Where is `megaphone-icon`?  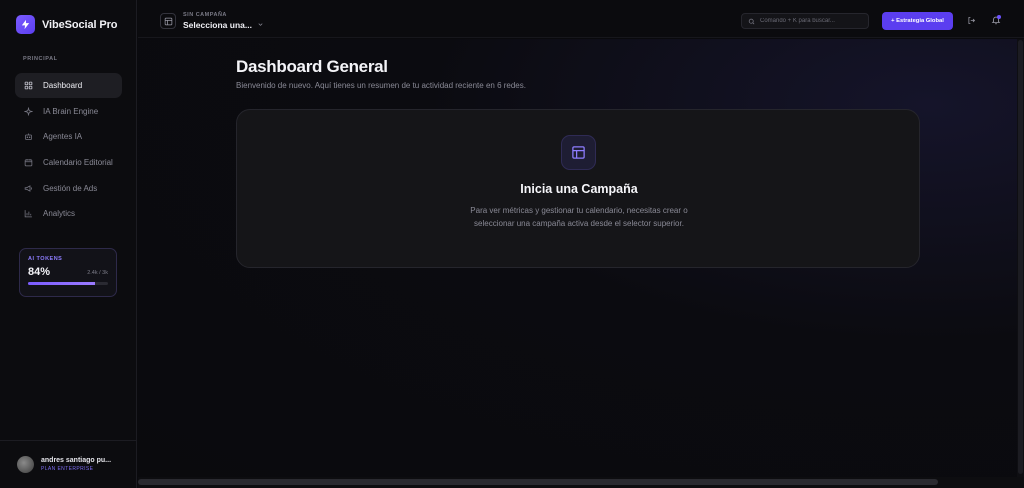
megaphone-icon is located at coordinates (28, 188).